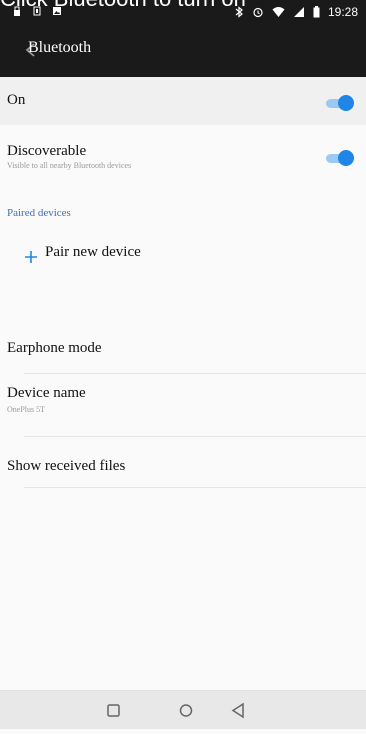 This screenshot has width=366, height=734. Describe the element at coordinates (69, 165) in the screenshot. I see `discoverable-subtitle: Visible to all nearby Bluetooth devices` at that location.